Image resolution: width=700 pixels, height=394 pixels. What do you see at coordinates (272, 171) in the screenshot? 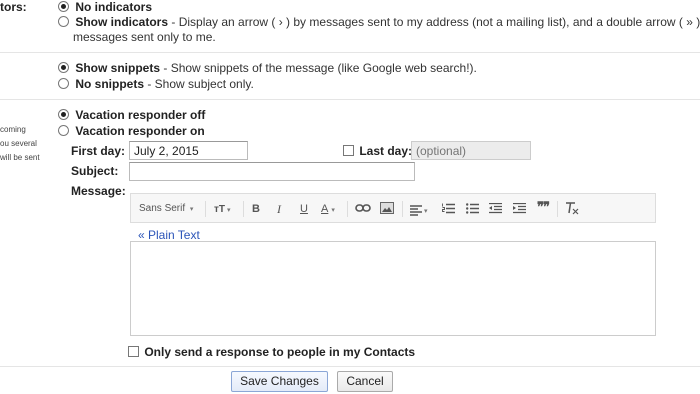
I see `subject-input` at bounding box center [272, 171].